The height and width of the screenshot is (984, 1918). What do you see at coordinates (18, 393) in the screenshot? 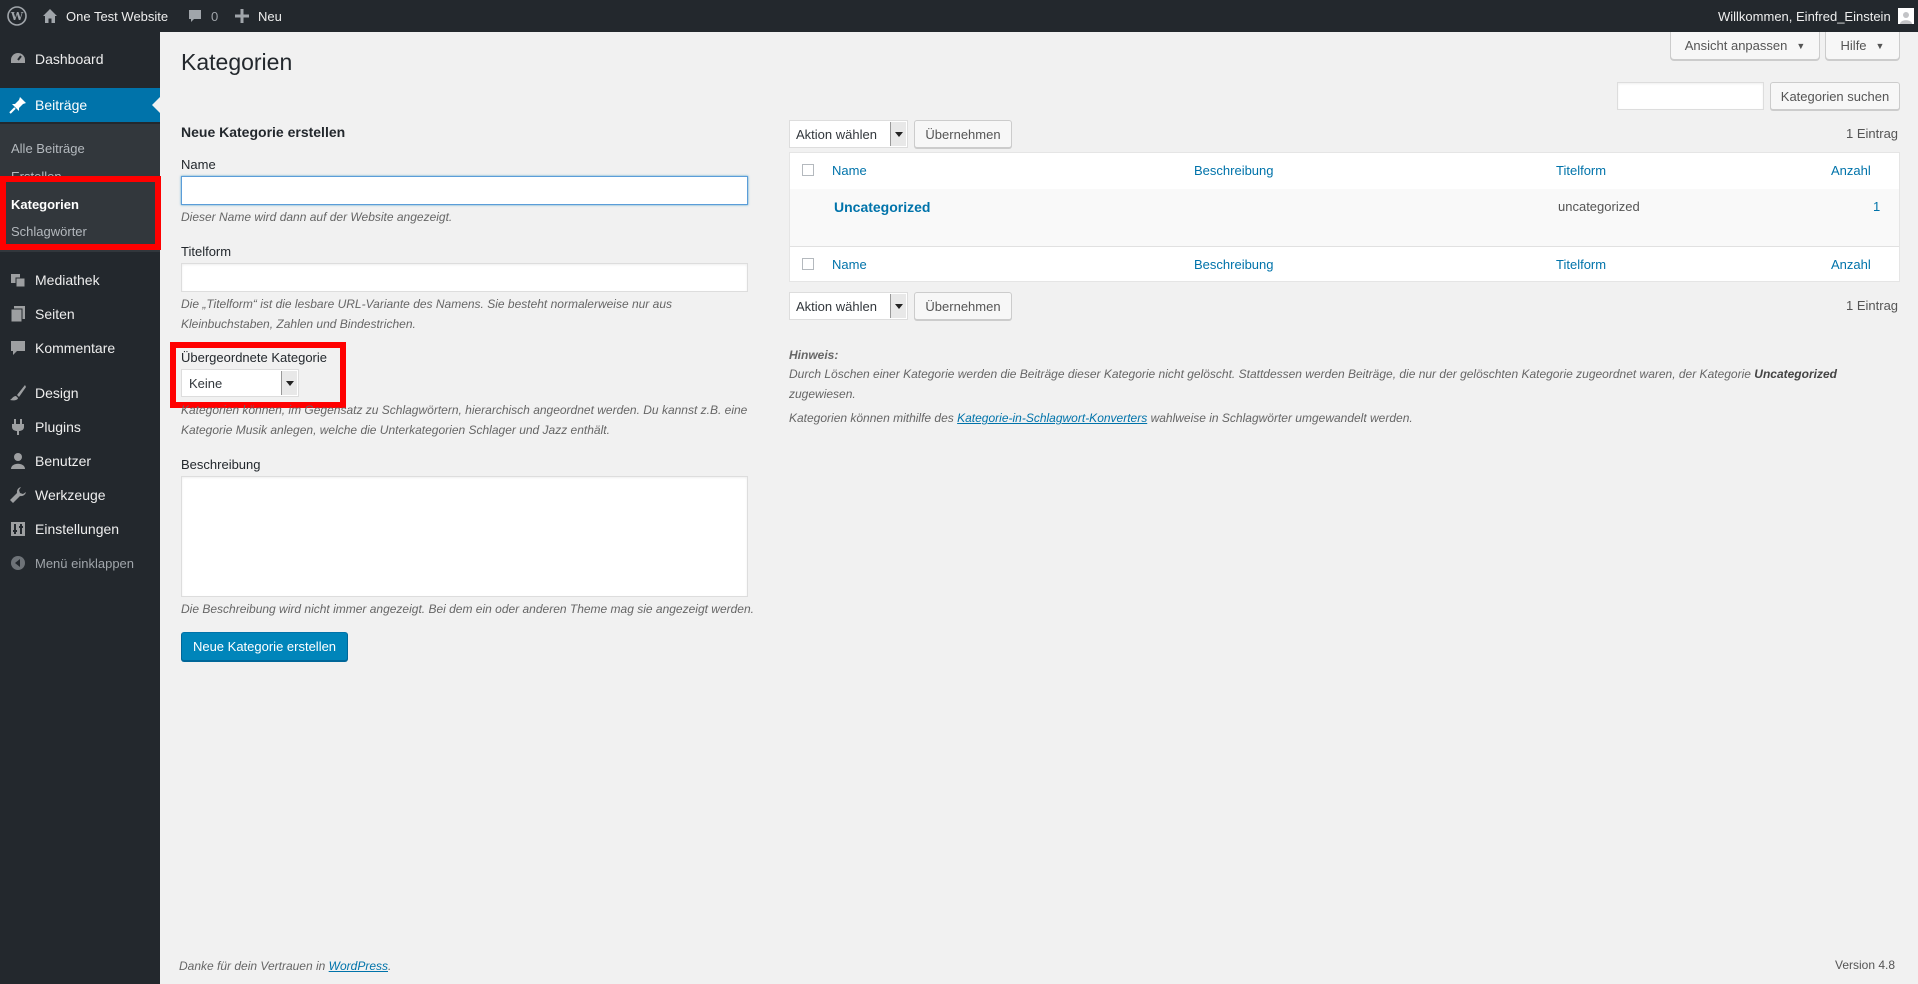
I see `brush-icon` at bounding box center [18, 393].